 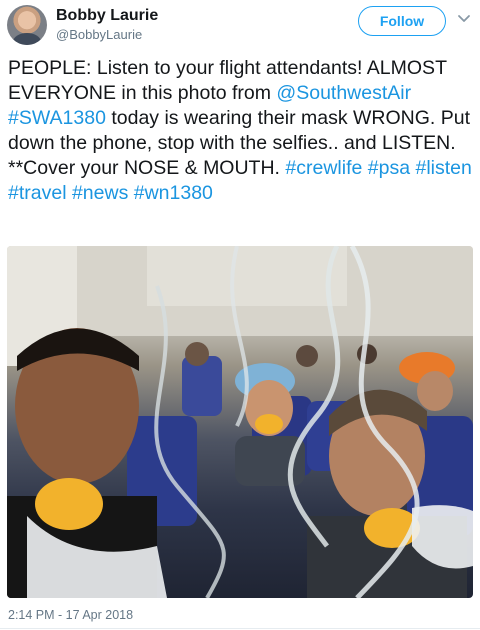 What do you see at coordinates (443, 168) in the screenshot?
I see `hashtag-link: #listen` at bounding box center [443, 168].